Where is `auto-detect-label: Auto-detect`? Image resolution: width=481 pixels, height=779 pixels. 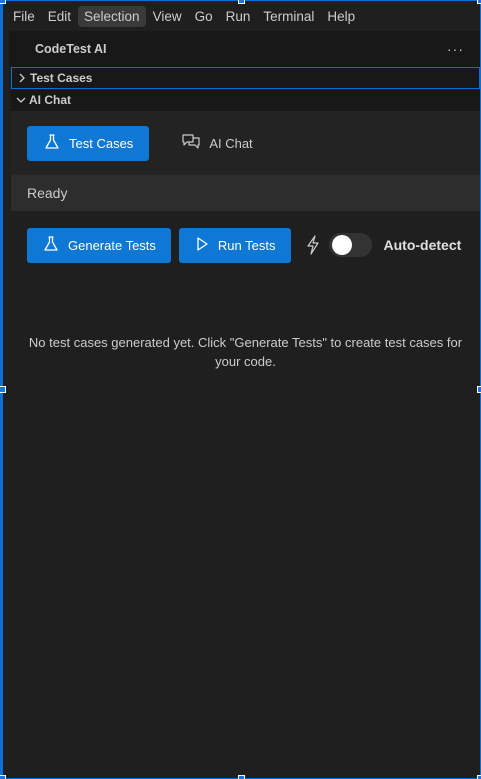 auto-detect-label: Auto-detect is located at coordinates (422, 245).